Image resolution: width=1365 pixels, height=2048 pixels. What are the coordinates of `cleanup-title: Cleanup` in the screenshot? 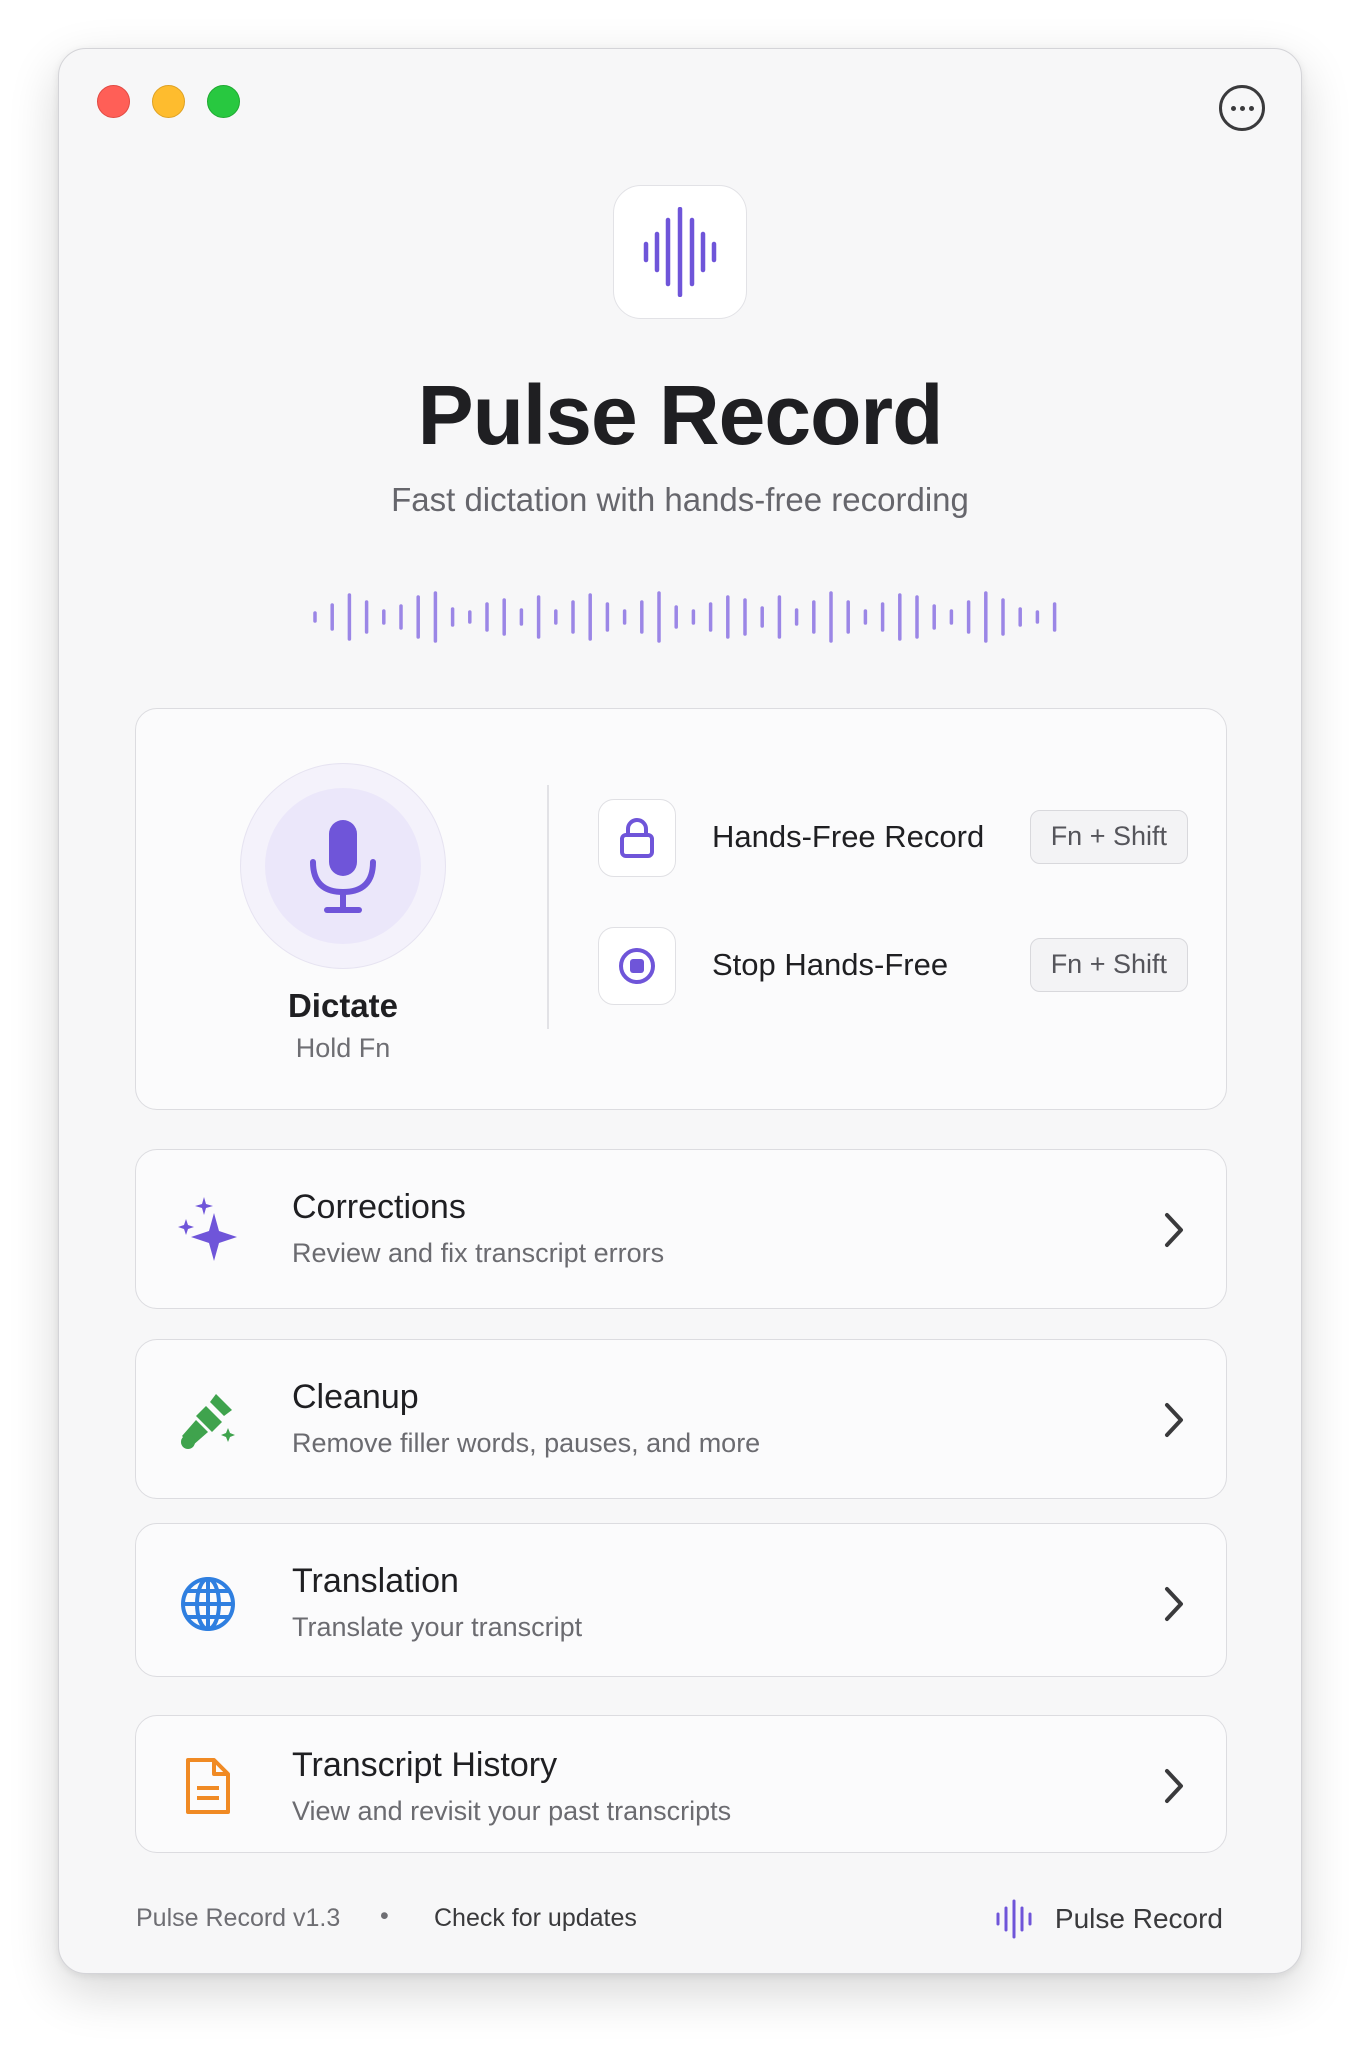 It's located at (355, 1397).